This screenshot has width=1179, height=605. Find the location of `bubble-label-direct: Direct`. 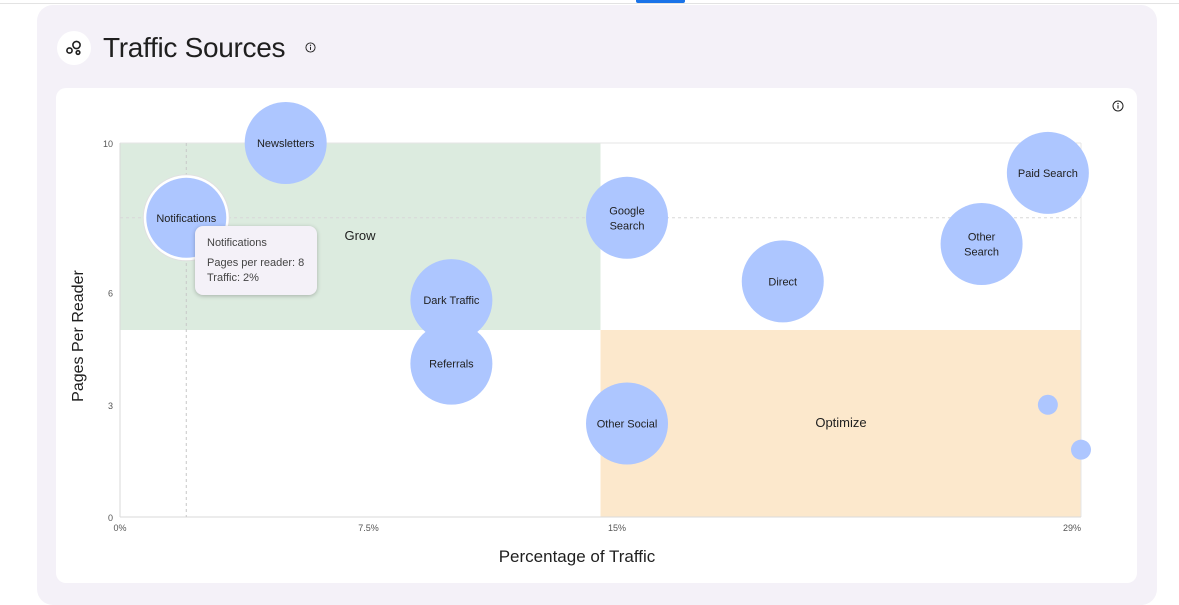

bubble-label-direct: Direct is located at coordinates (782, 282).